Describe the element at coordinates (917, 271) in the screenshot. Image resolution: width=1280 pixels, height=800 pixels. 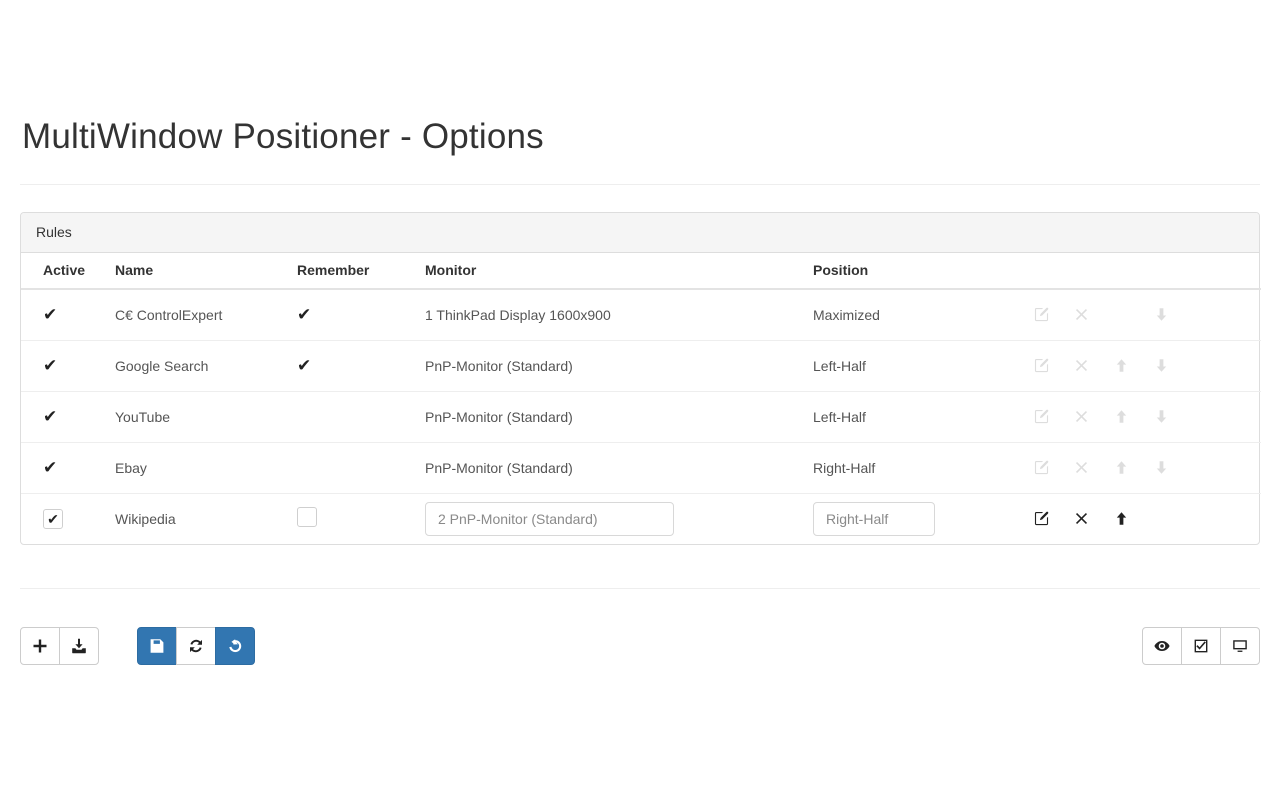
I see `column-header-position: Position` at that location.